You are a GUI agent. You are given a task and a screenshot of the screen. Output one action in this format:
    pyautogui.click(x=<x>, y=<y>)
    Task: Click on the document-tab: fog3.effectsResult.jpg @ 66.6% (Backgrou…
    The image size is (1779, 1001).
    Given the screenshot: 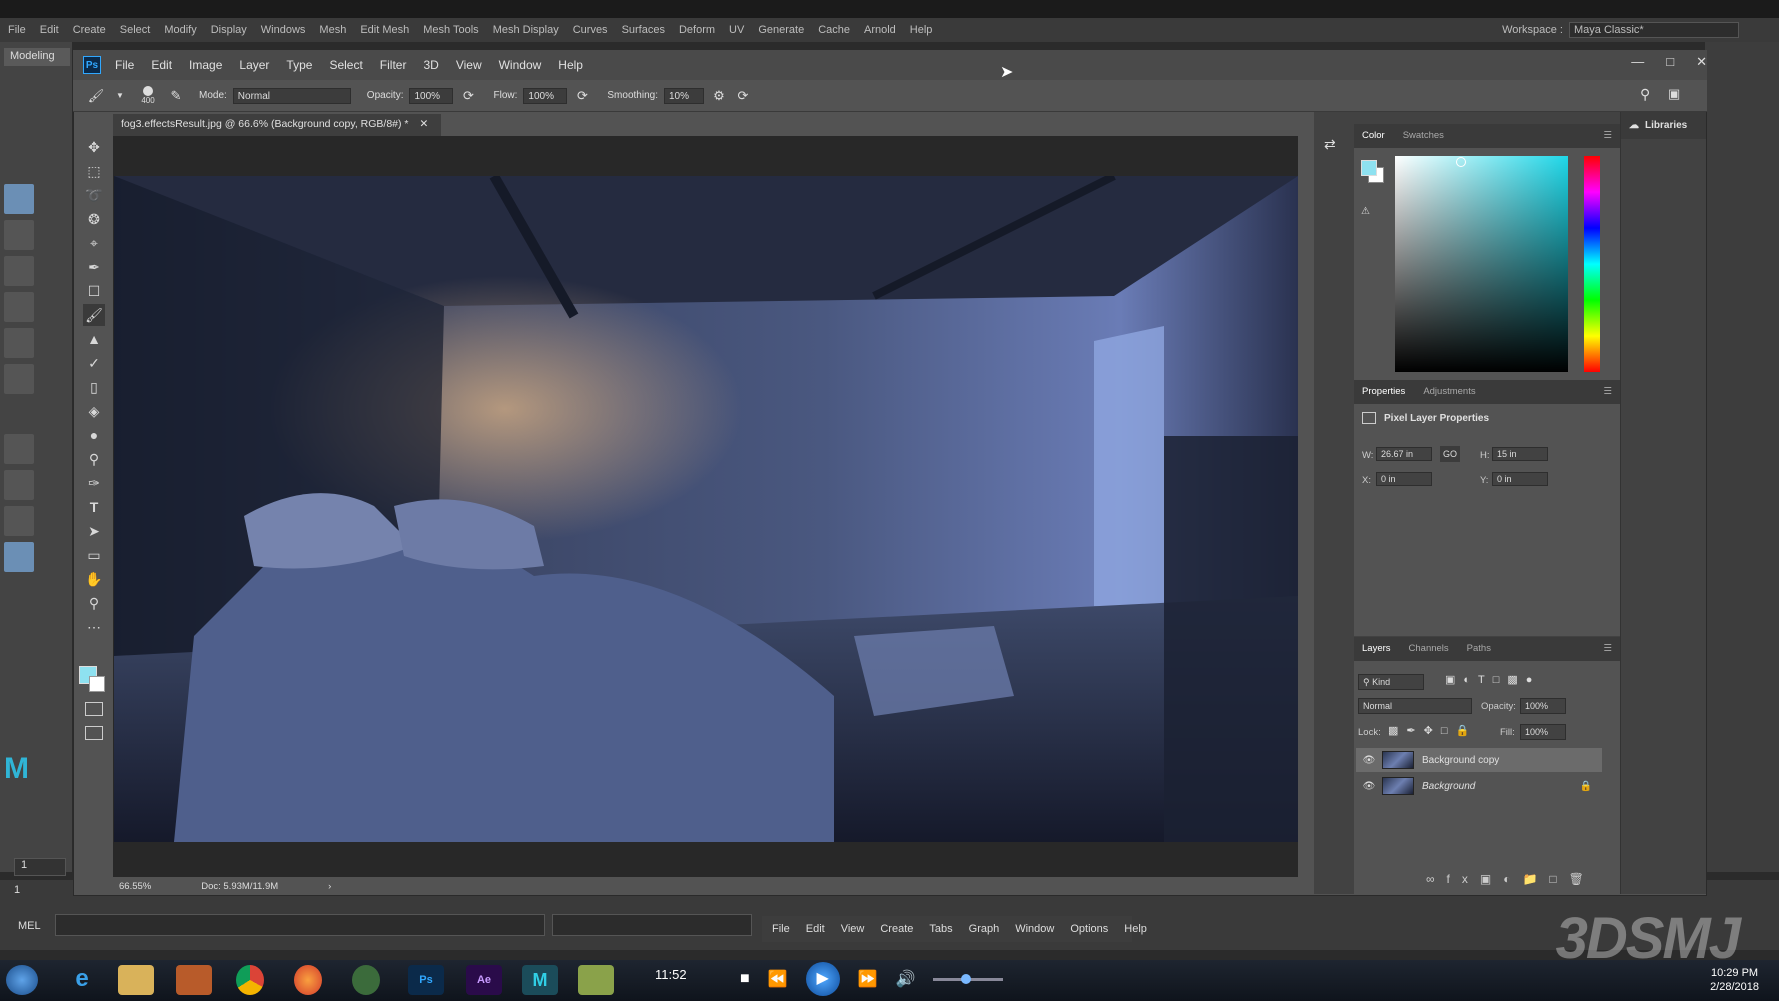 What is the action you would take?
    pyautogui.click(x=277, y=125)
    